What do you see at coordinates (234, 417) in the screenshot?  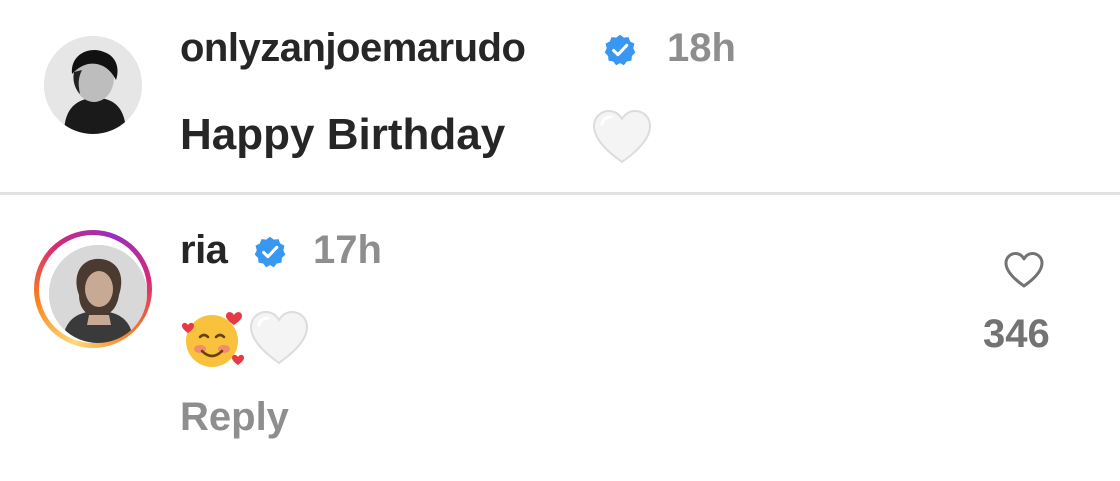 I see `reply-button: Reply` at bounding box center [234, 417].